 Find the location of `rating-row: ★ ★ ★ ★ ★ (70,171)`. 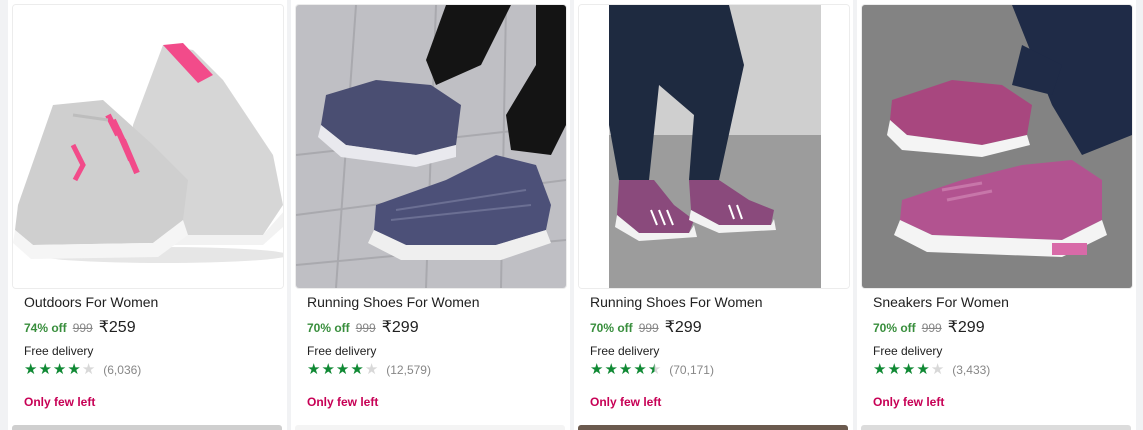

rating-row: ★ ★ ★ ★ ★ (70,171) is located at coordinates (652, 370).